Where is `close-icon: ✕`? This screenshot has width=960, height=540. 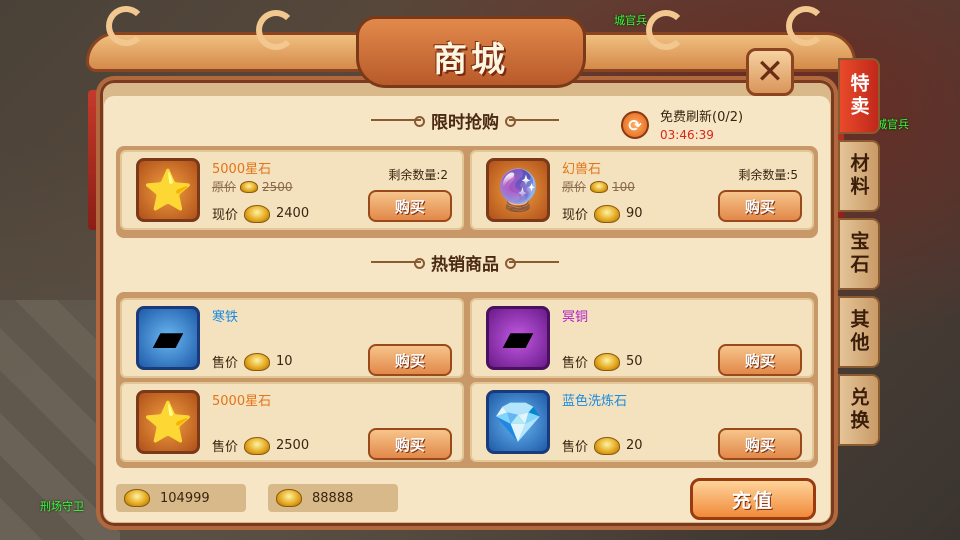 close-icon: ✕ is located at coordinates (770, 72).